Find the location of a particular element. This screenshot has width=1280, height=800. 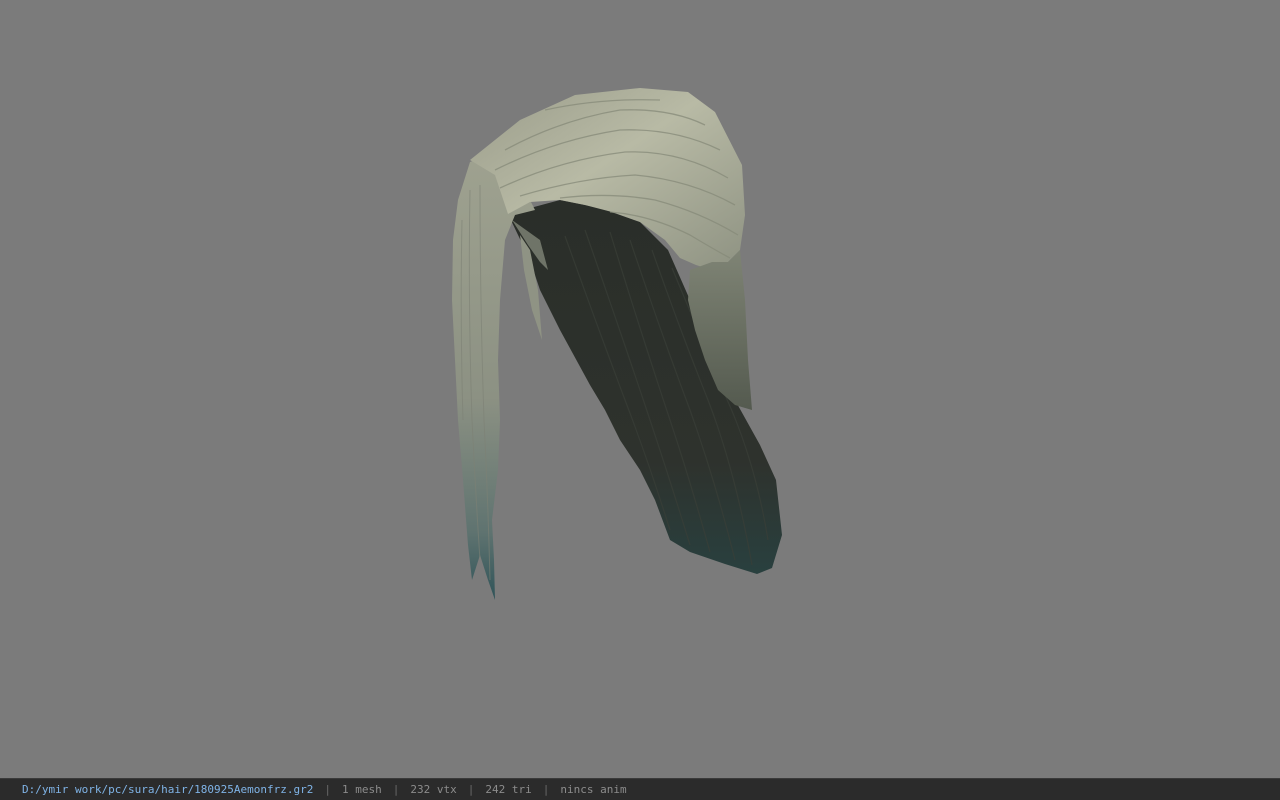

mesh-count: 1 mesh is located at coordinates (362, 789).